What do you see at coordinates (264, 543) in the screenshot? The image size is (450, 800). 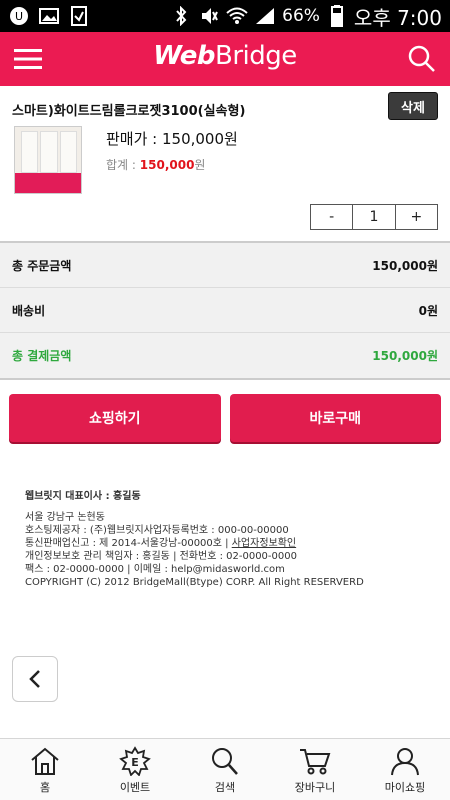 I see `business-info-link: 사업자정보확인` at bounding box center [264, 543].